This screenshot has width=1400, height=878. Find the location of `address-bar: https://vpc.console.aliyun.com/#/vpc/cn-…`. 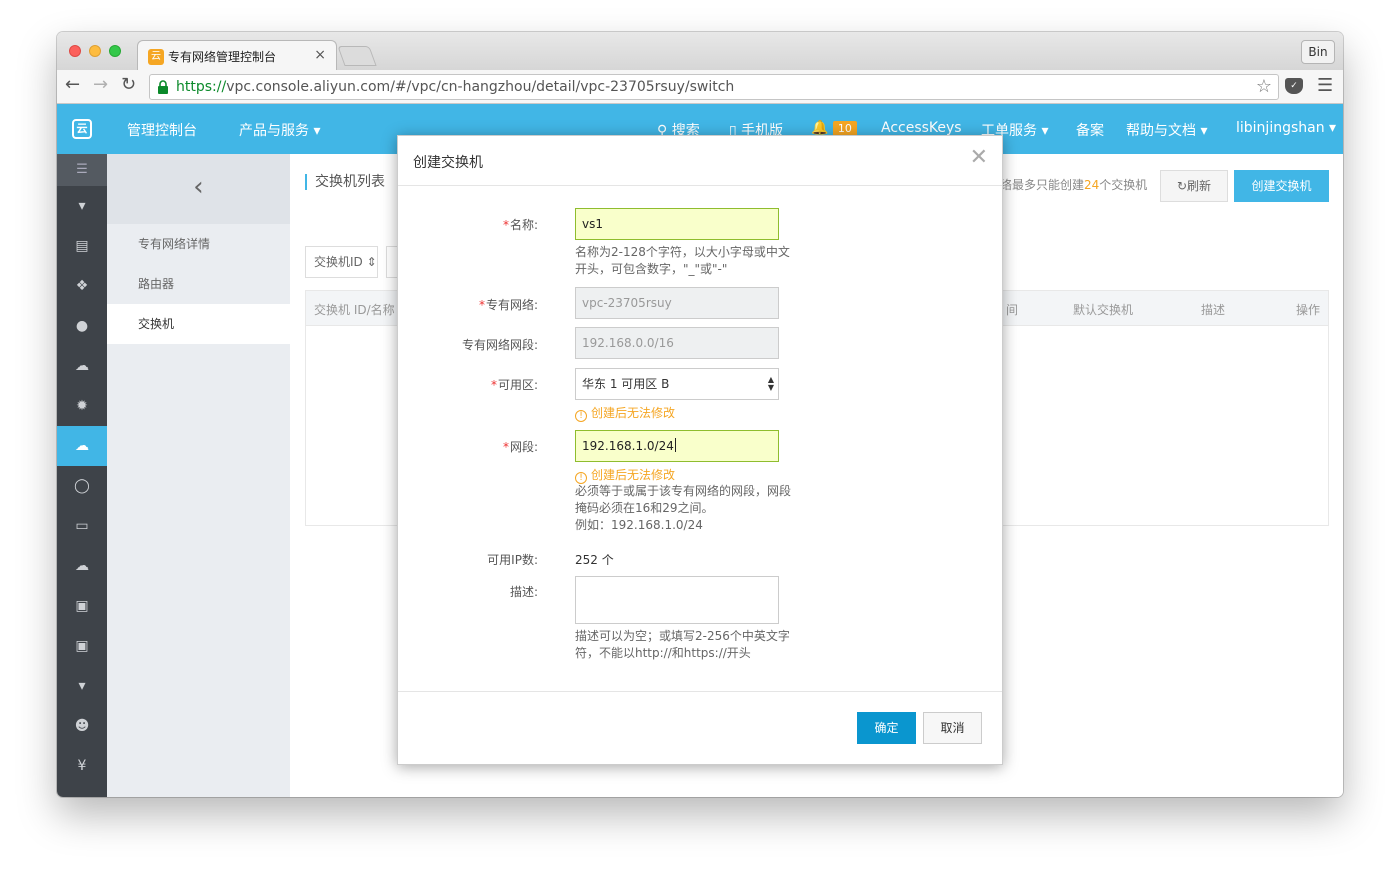

address-bar: https://vpc.console.aliyun.com/#/vpc/cn-… is located at coordinates (714, 87).